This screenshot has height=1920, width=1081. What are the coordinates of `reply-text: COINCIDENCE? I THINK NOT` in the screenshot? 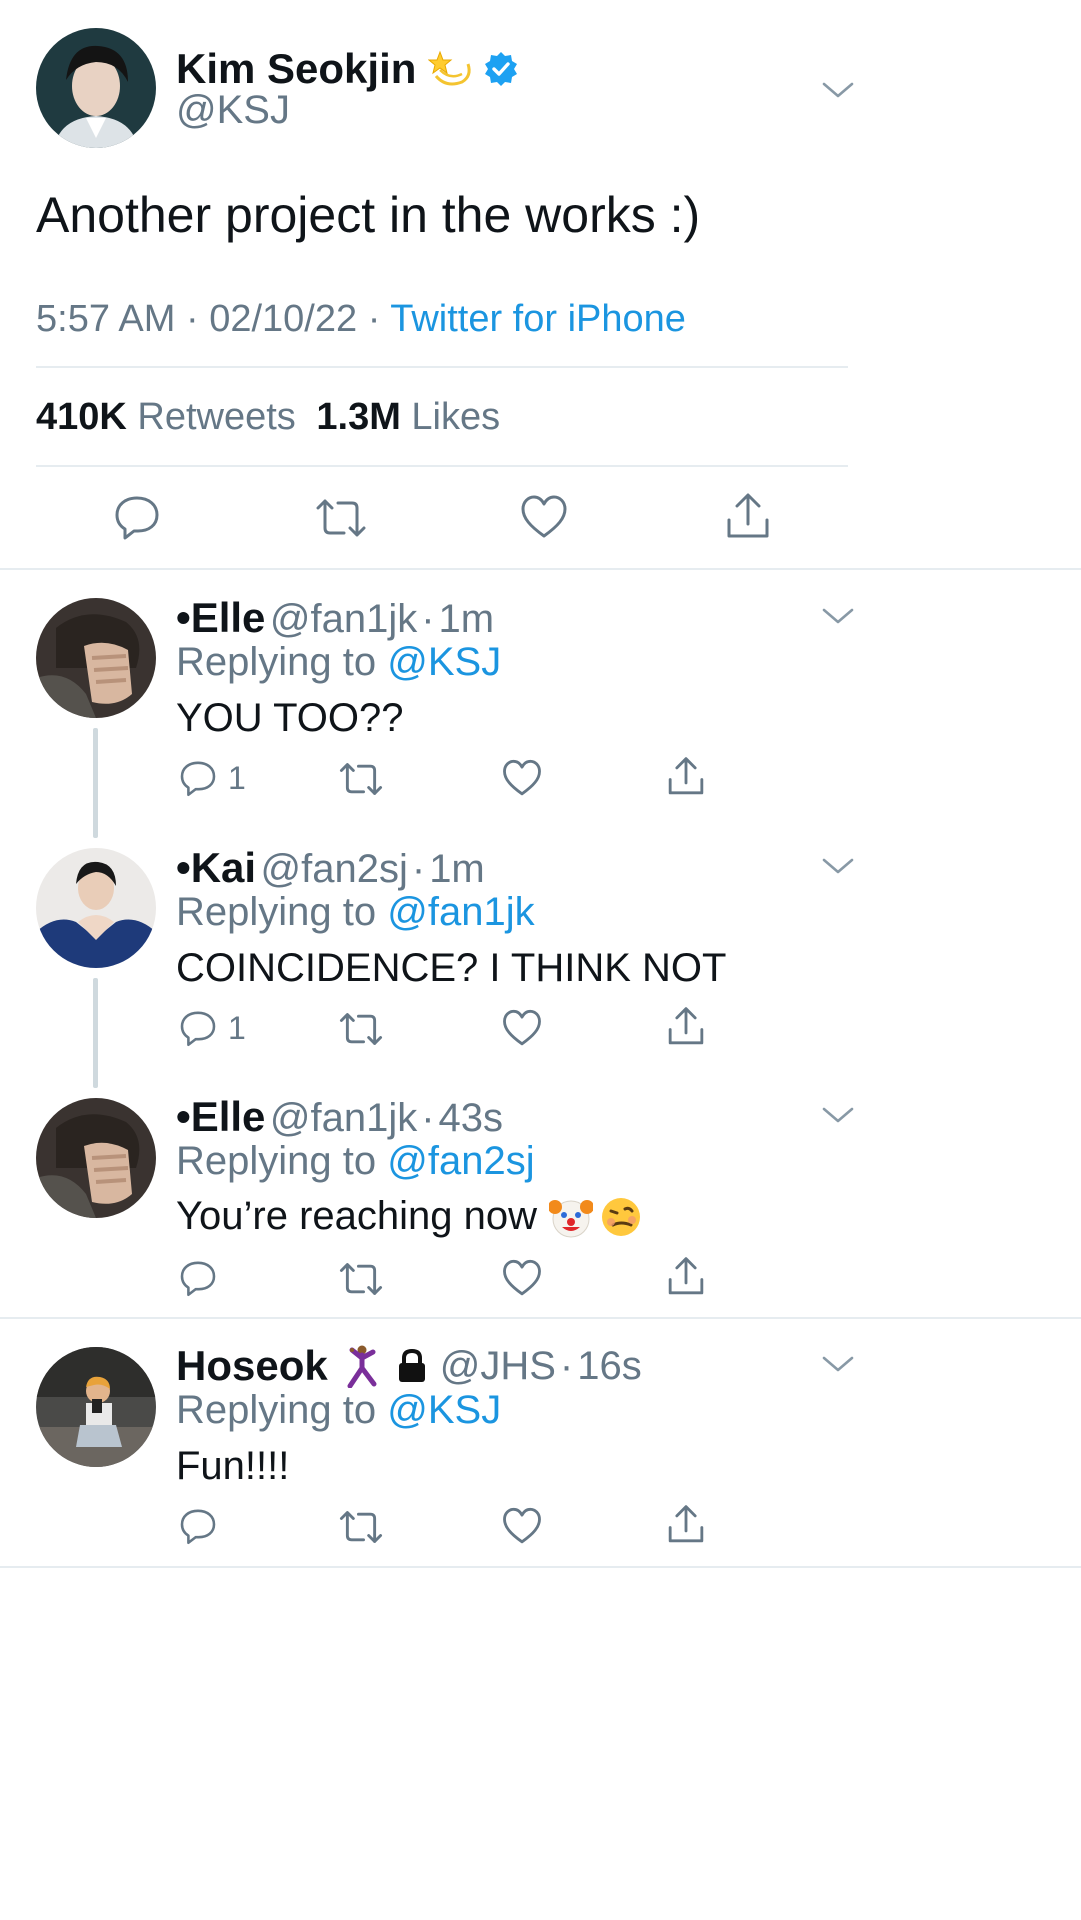 It's located at (451, 968).